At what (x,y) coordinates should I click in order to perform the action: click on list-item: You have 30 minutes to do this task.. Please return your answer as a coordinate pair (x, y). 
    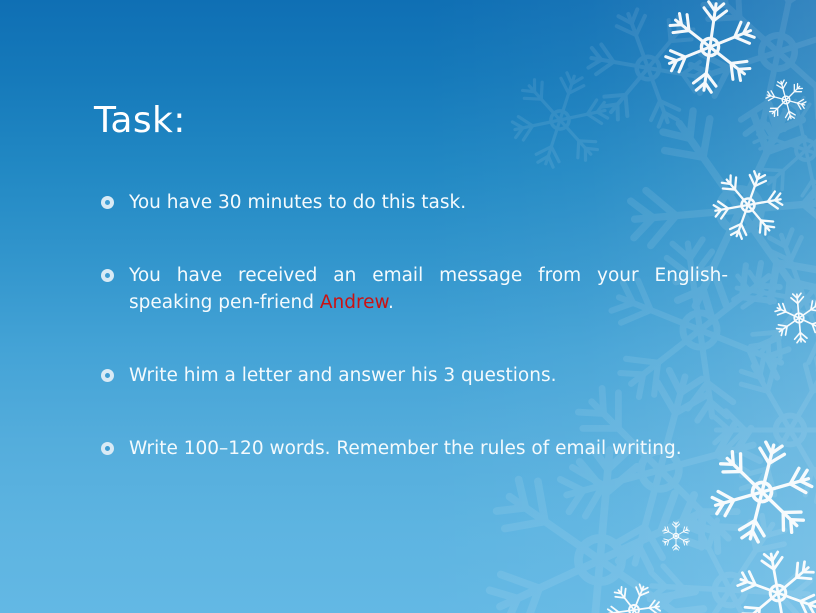
    Looking at the image, I should click on (412, 203).